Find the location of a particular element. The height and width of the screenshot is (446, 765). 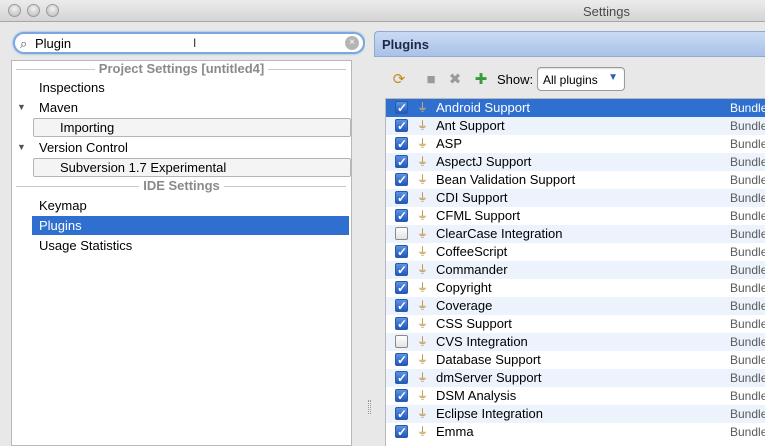

plugin-row: ⏚ Commander Bundle is located at coordinates (575, 270).